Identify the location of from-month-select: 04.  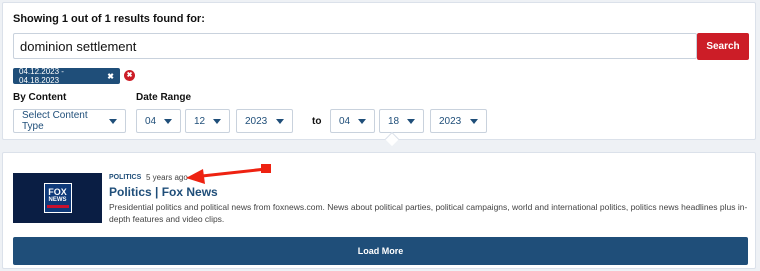
(158, 121).